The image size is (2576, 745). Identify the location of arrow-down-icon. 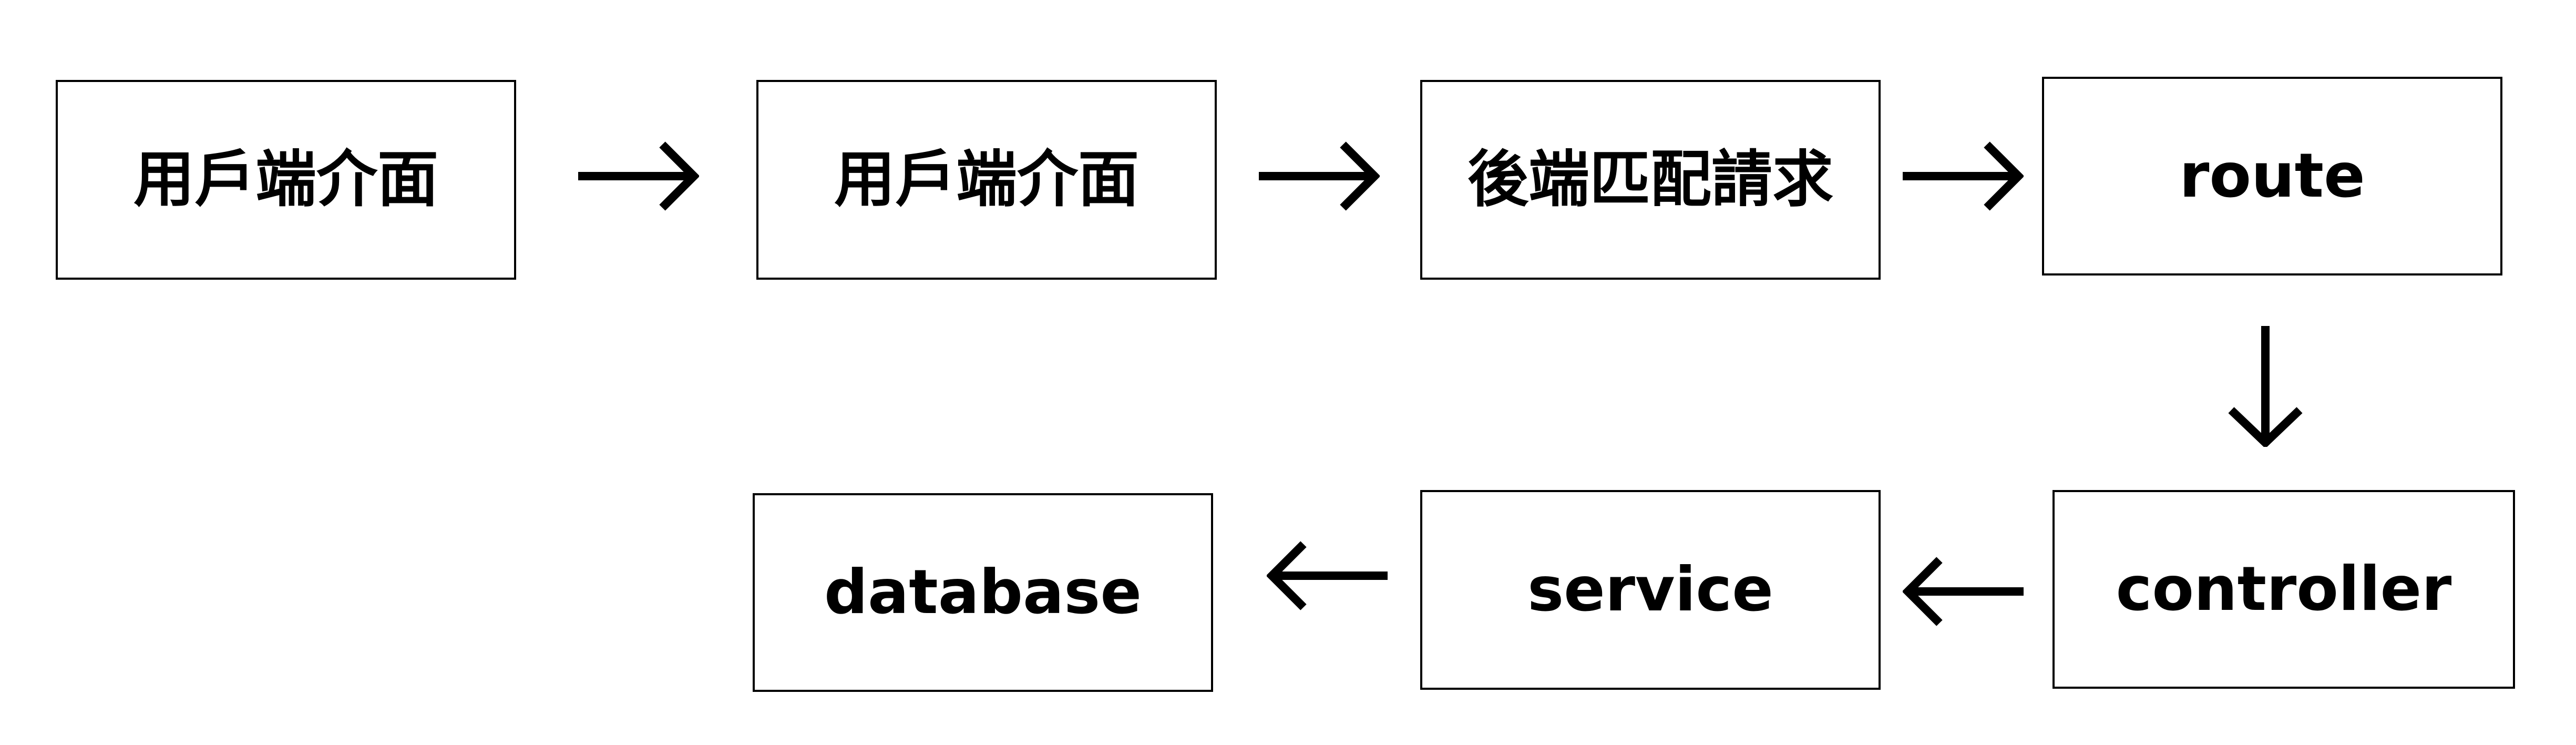
(2265, 386).